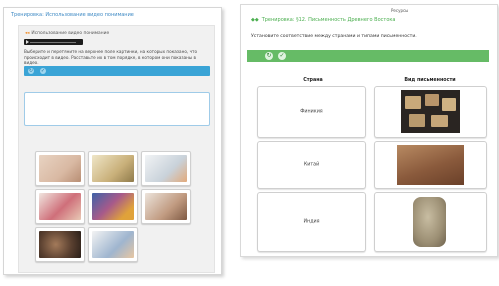  I want to click on photo-children-group-icon, so click(113, 206).